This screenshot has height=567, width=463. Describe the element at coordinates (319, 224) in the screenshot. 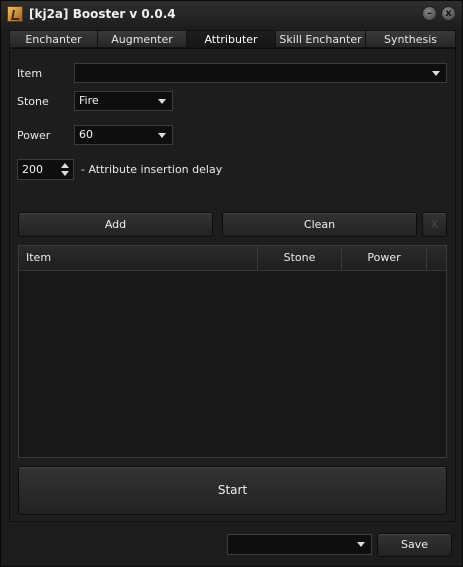

I see `clean-button: Clean` at that location.